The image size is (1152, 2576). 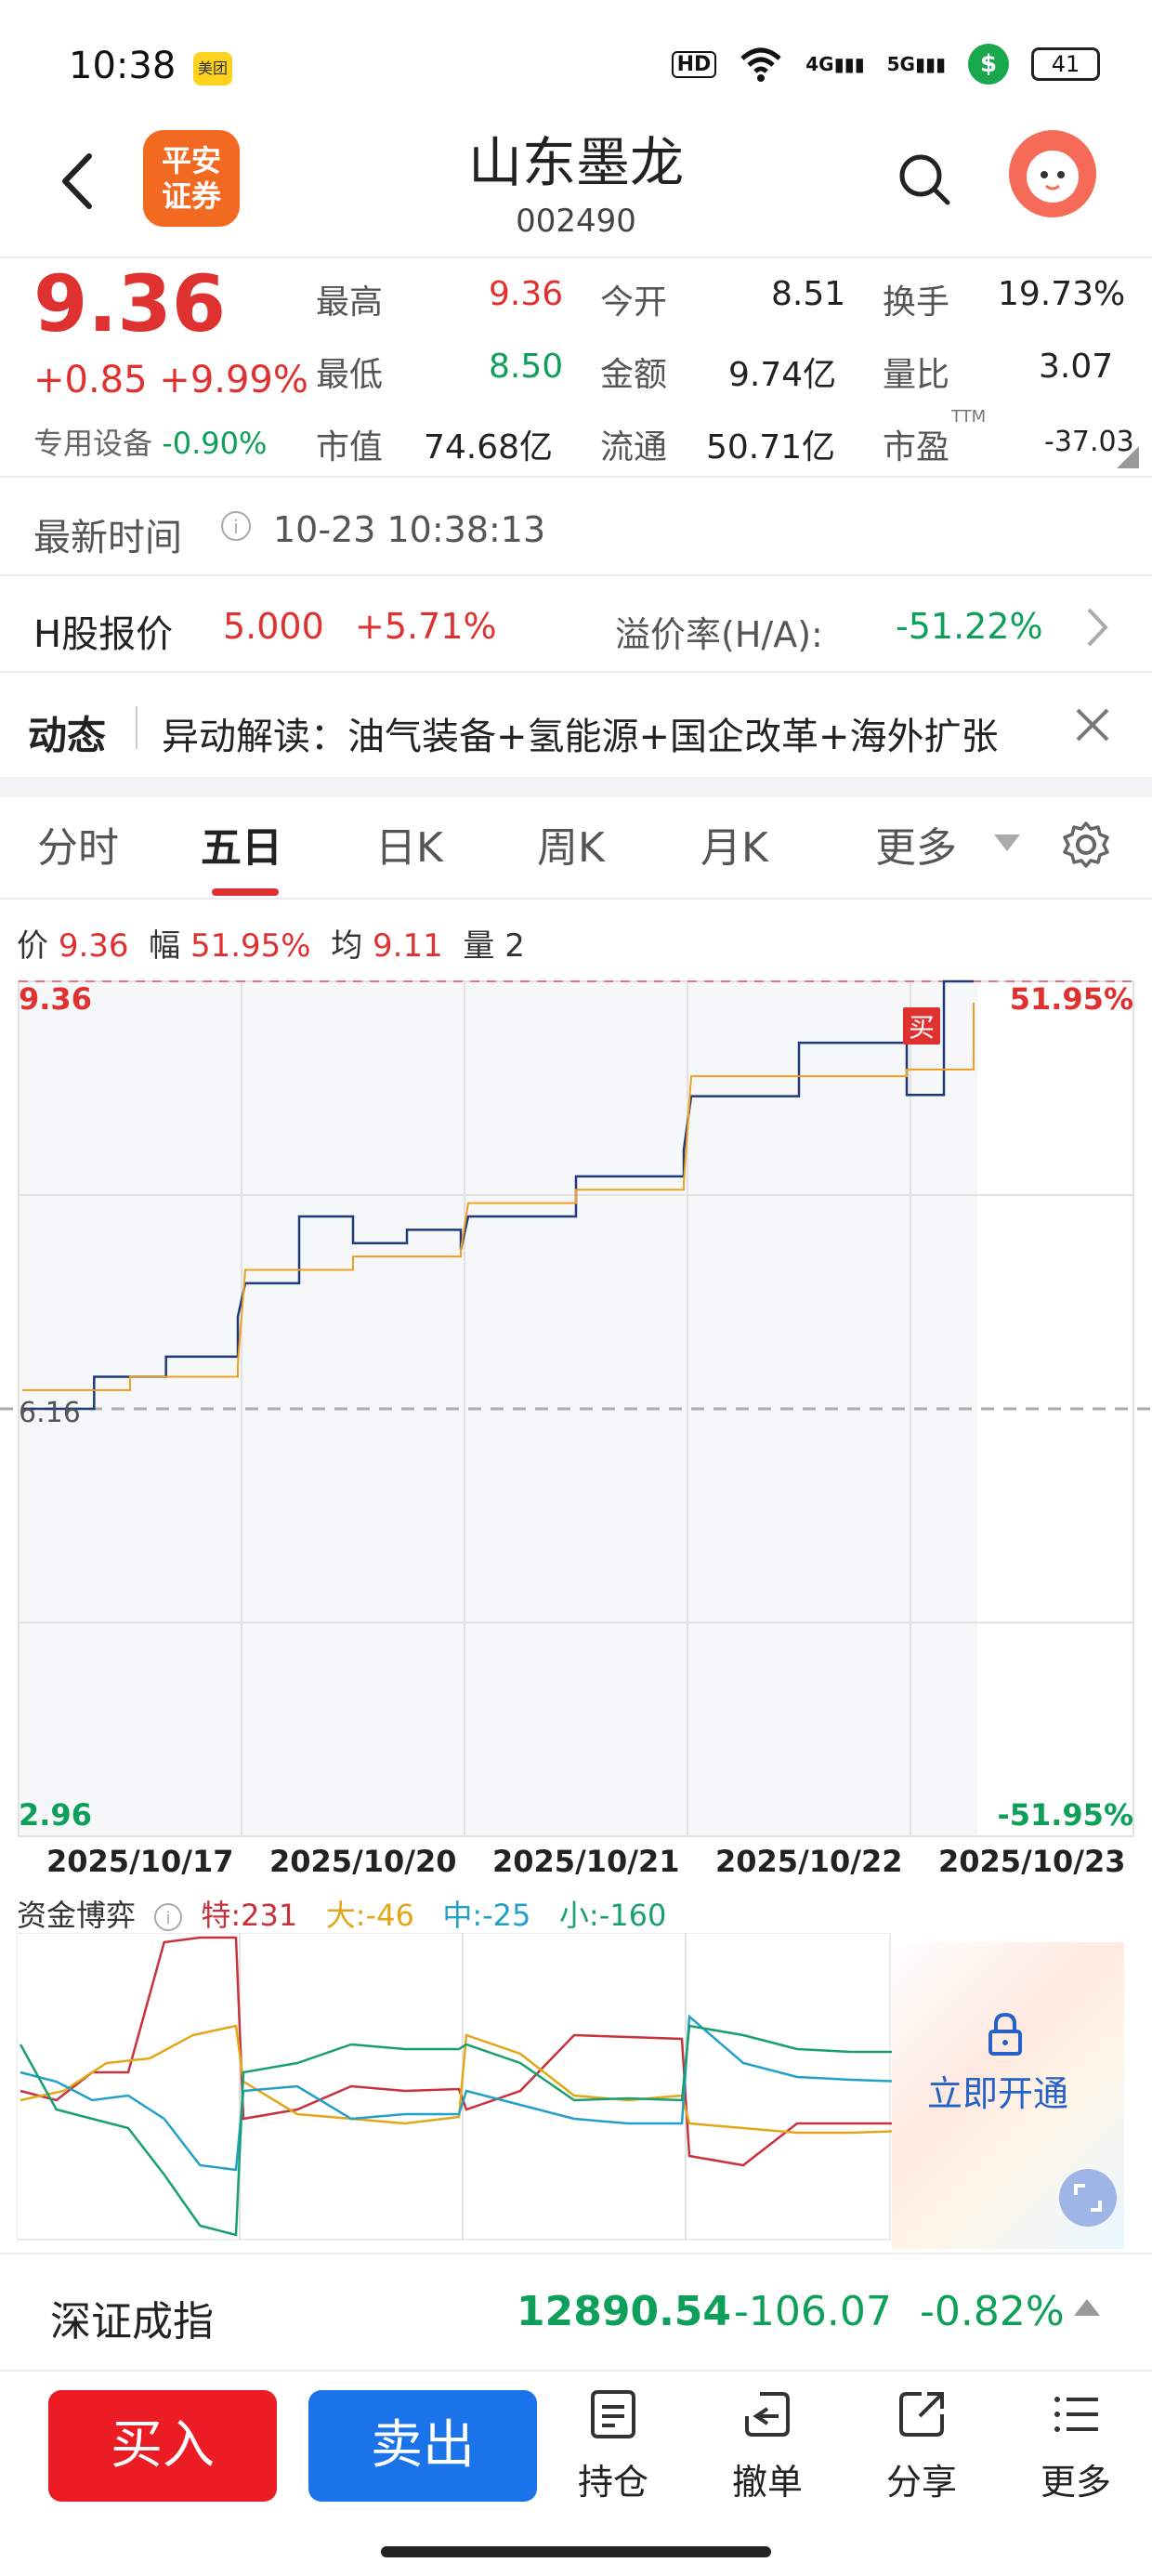 I want to click on status-time: 10:38, so click(x=123, y=66).